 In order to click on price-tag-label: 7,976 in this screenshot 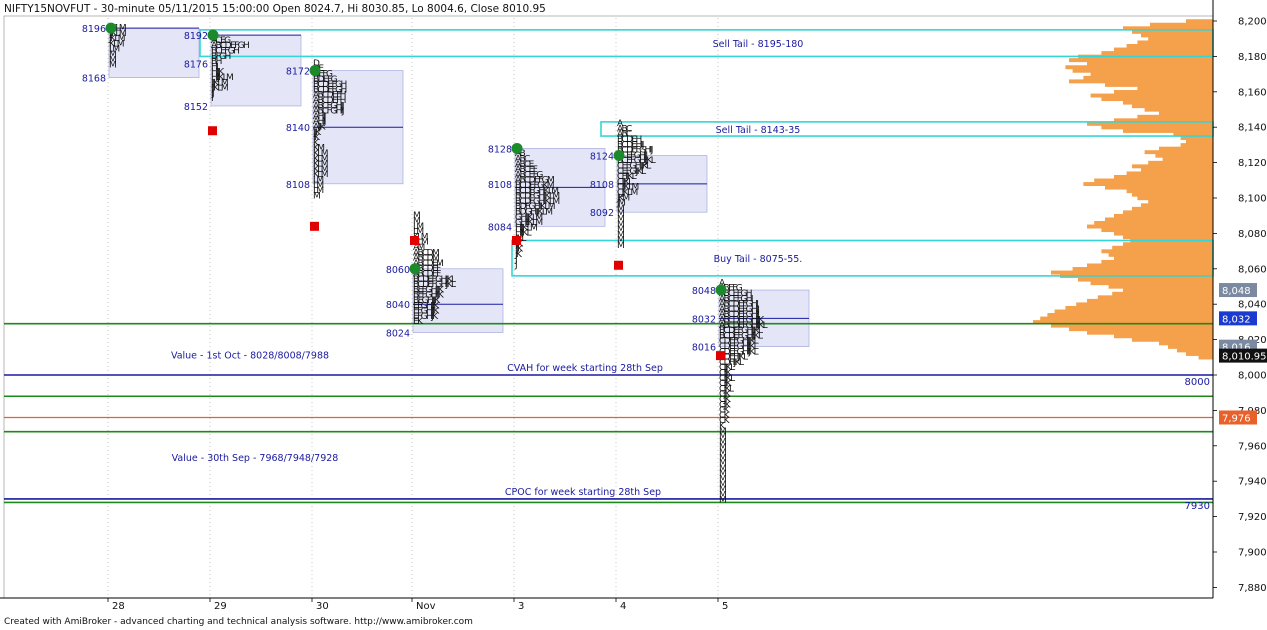, I will do `click(1236, 418)`.